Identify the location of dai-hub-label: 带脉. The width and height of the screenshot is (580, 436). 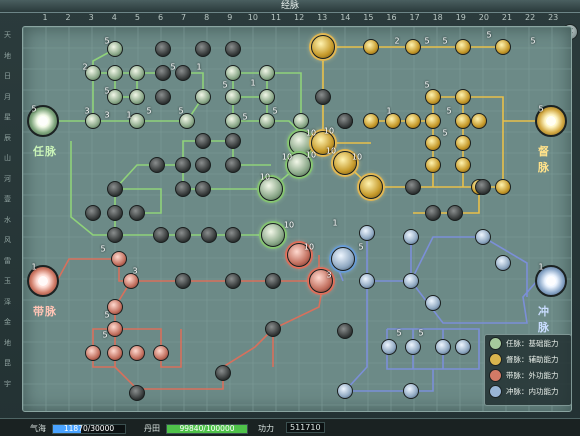
(45, 311).